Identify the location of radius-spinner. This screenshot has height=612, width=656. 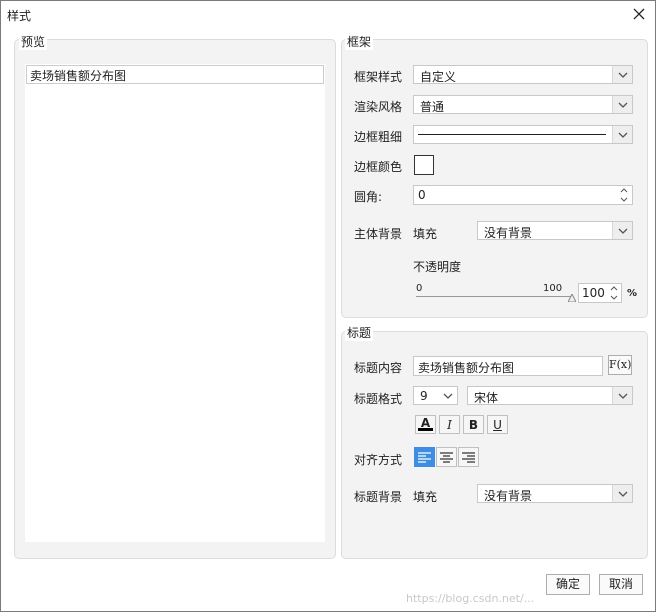
(624, 195).